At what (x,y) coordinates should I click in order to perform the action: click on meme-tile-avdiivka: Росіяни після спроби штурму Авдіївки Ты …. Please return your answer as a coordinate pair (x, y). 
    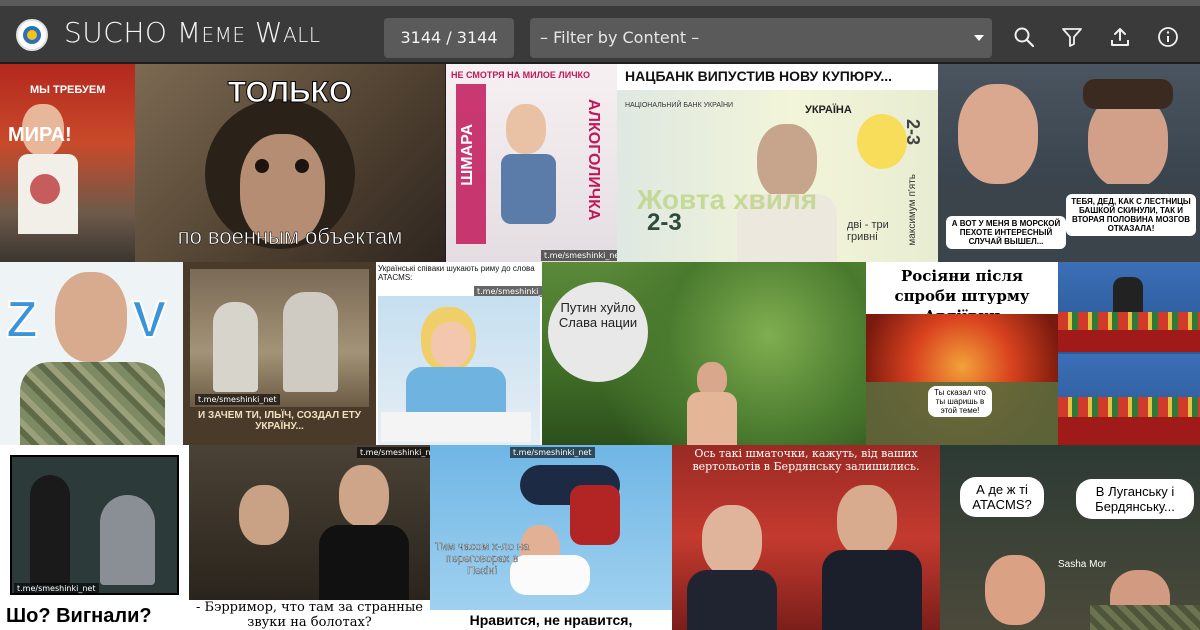
    Looking at the image, I should click on (962, 353).